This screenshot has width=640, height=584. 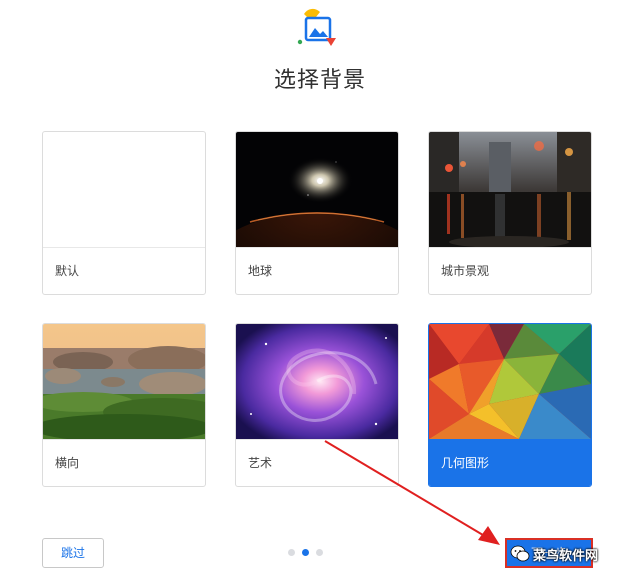 I want to click on background-option-label: 城市景观, so click(x=510, y=270).